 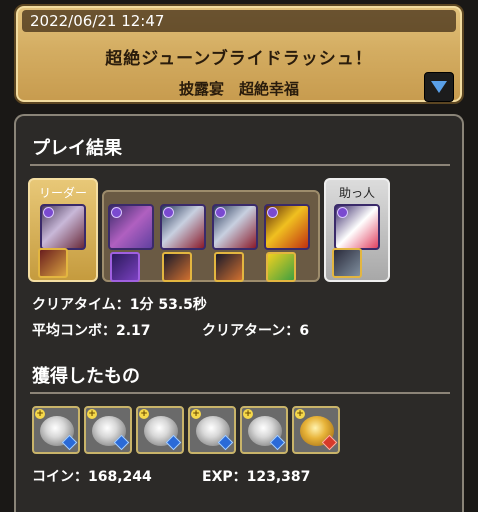 What do you see at coordinates (316, 430) in the screenshot?
I see `gold-flower-icon: +` at bounding box center [316, 430].